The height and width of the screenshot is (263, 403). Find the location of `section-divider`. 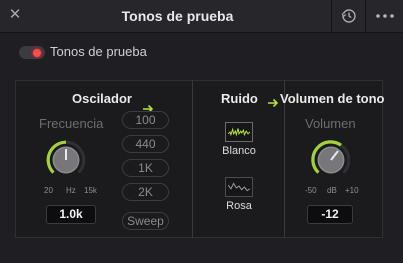

section-divider is located at coordinates (192, 159).